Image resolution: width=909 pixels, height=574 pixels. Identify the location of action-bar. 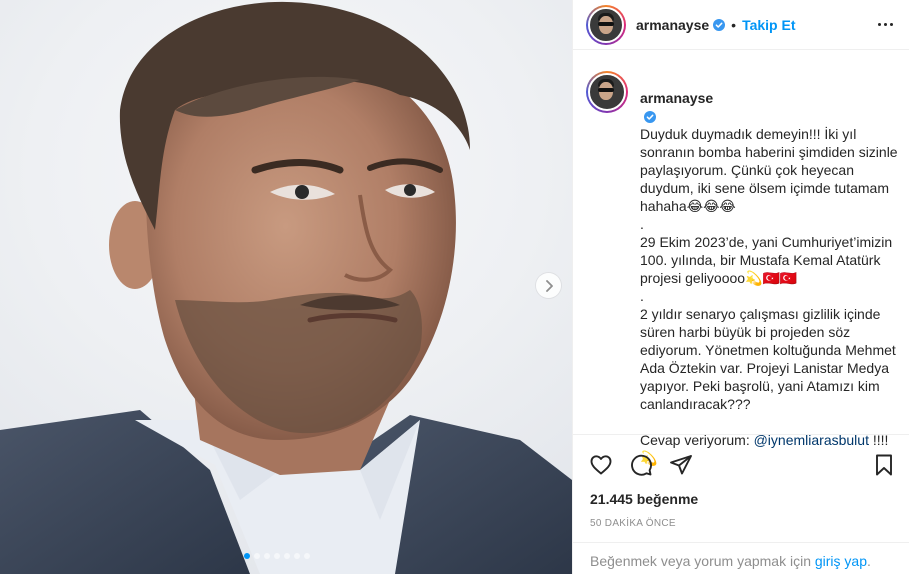
(741, 458).